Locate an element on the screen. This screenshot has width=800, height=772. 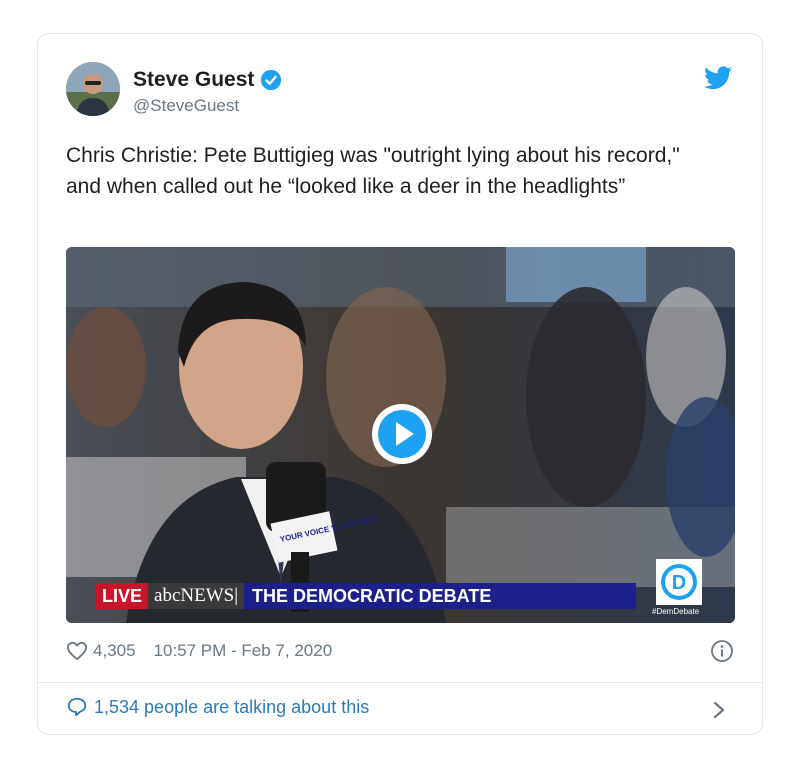
live-label: LIVE is located at coordinates (122, 596).